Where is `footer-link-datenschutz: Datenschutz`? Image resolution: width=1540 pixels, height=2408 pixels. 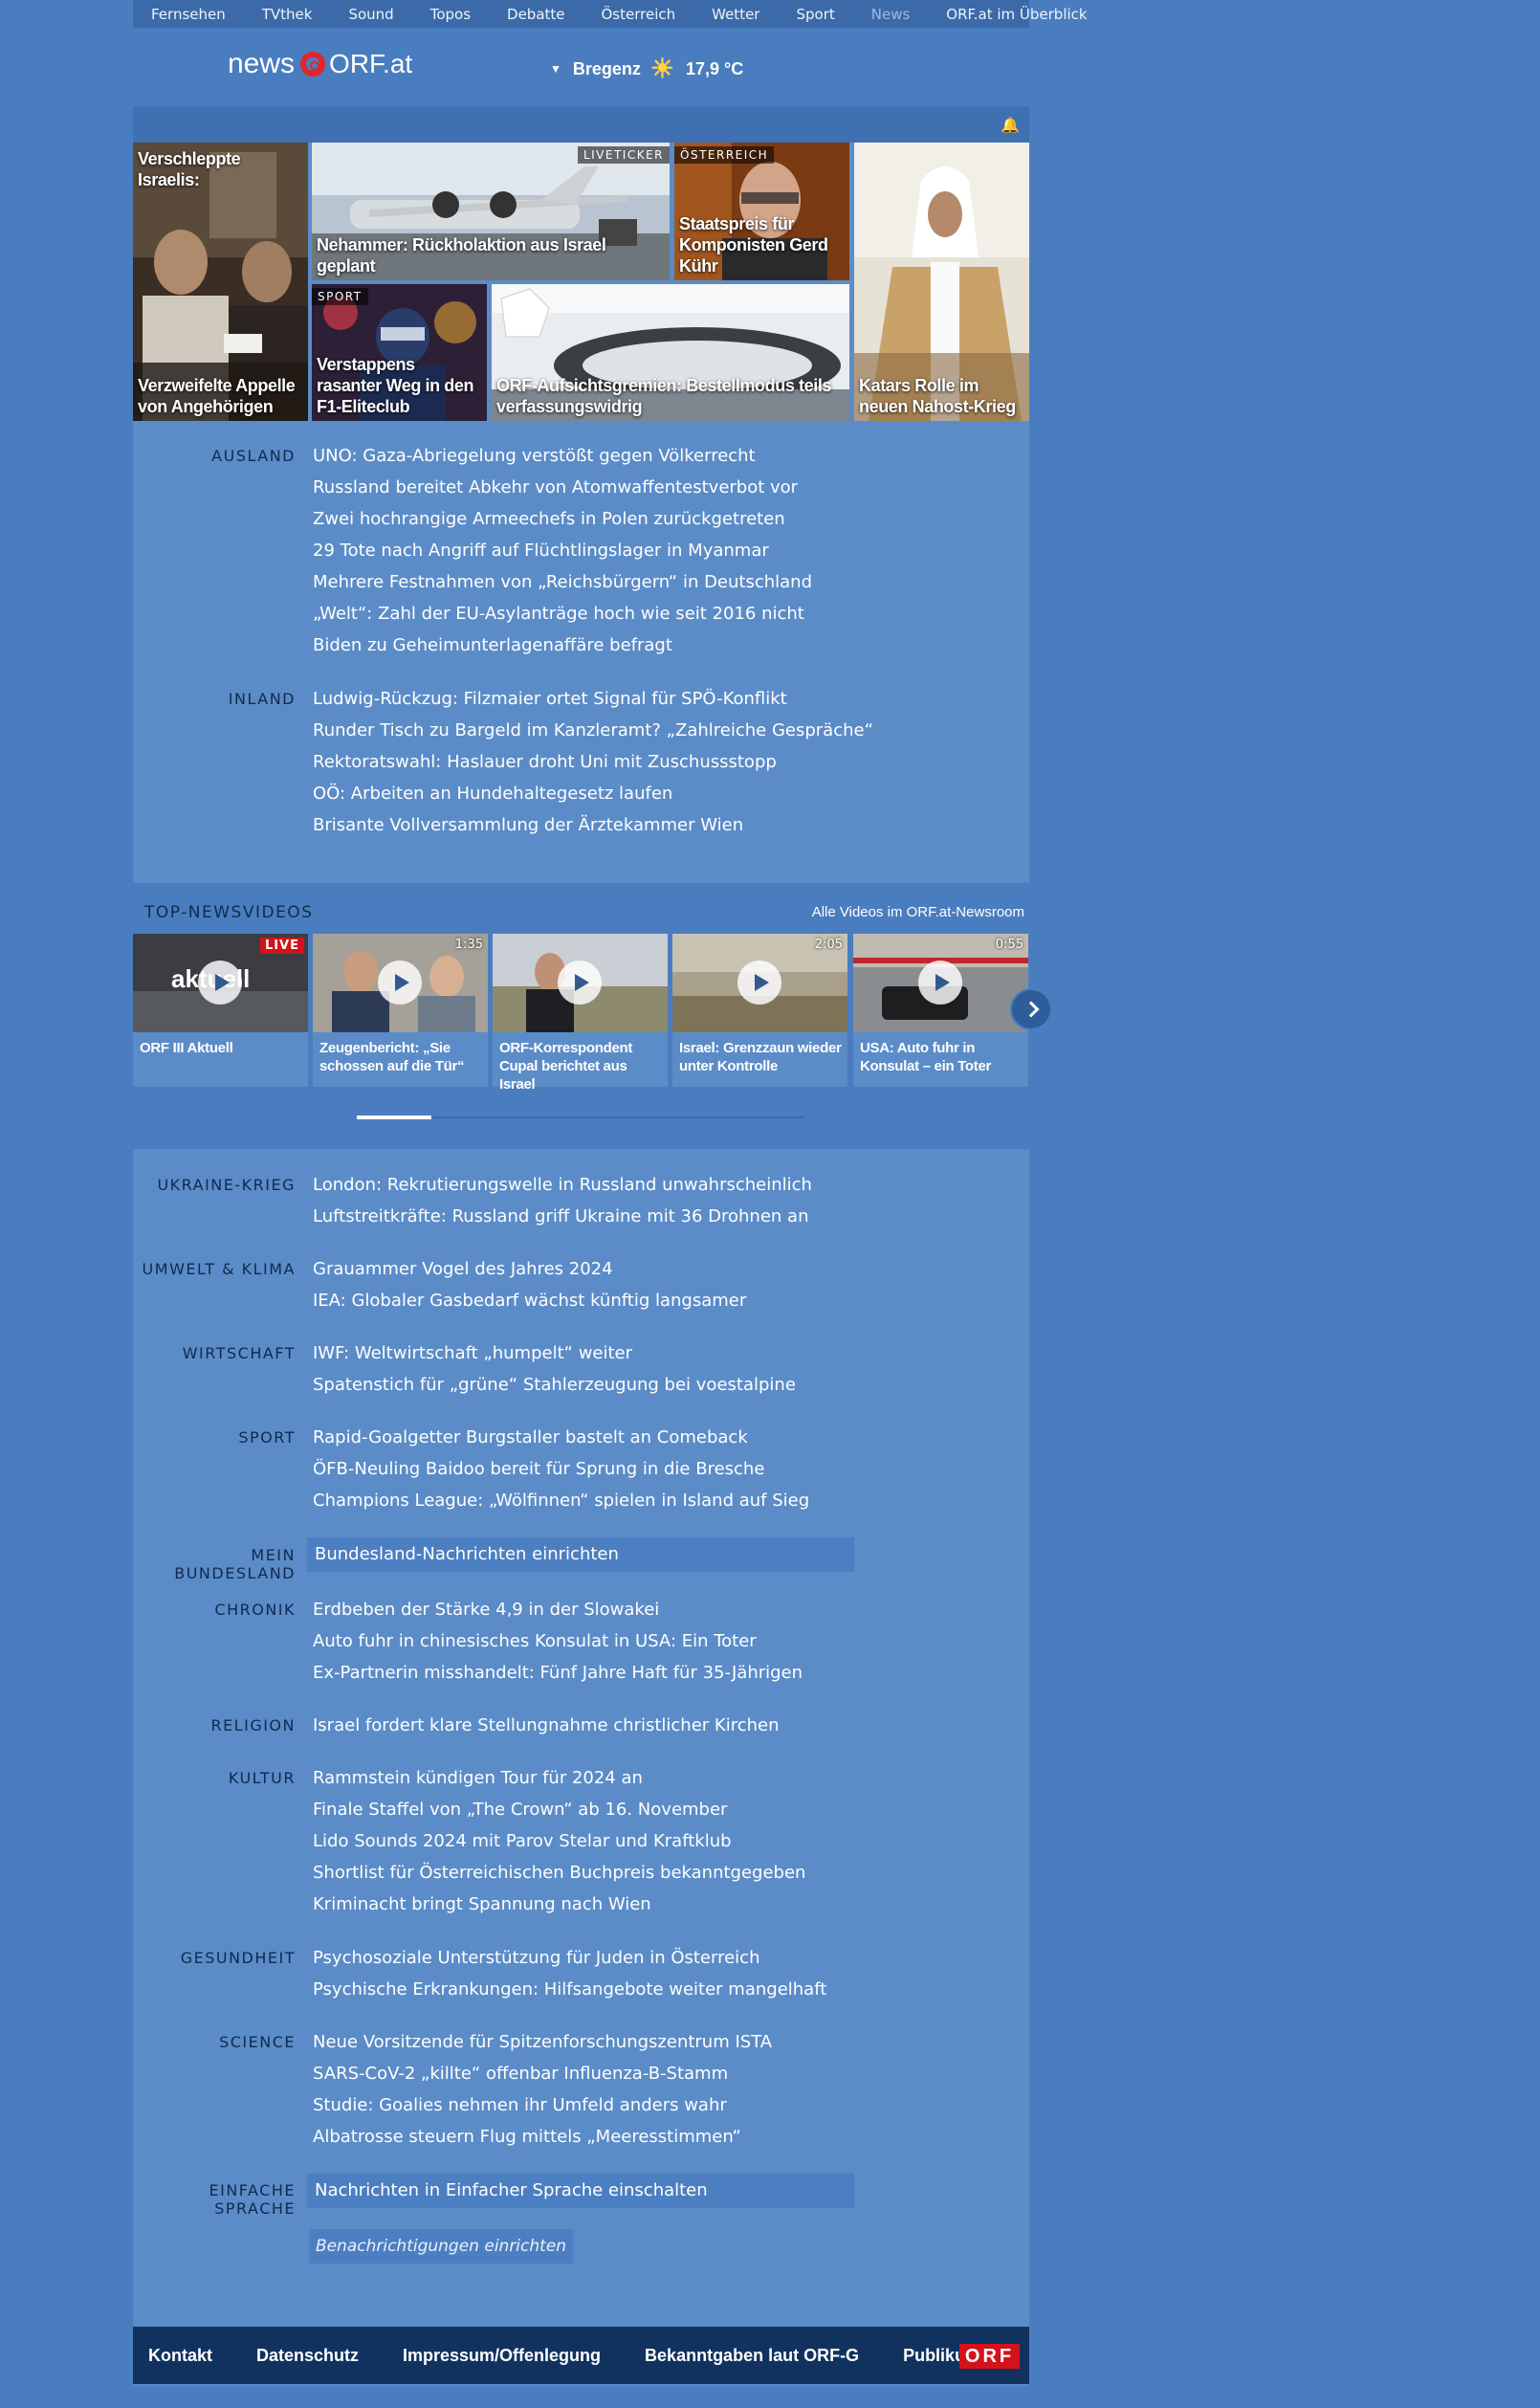 footer-link-datenschutz: Datenschutz is located at coordinates (307, 2356).